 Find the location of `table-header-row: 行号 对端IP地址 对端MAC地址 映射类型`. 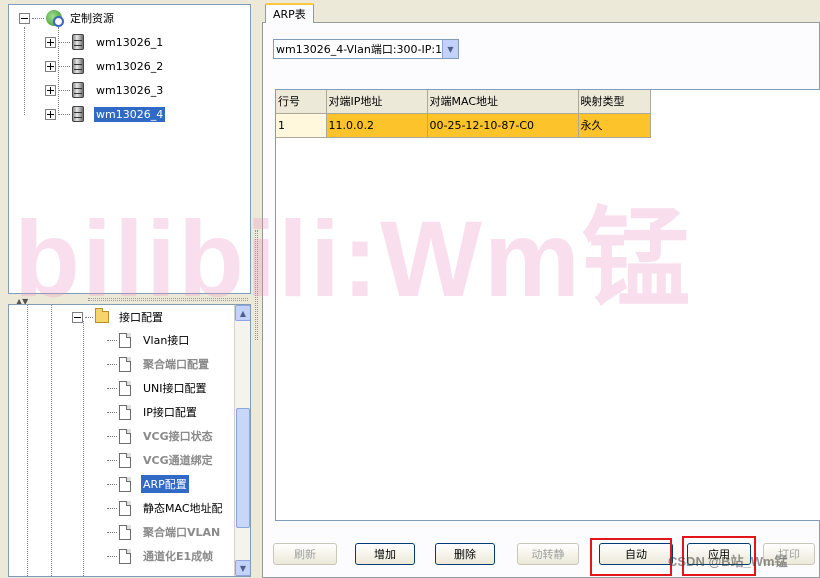

table-header-row: 行号 对端IP地址 对端MAC地址 映射类型 is located at coordinates (463, 102).